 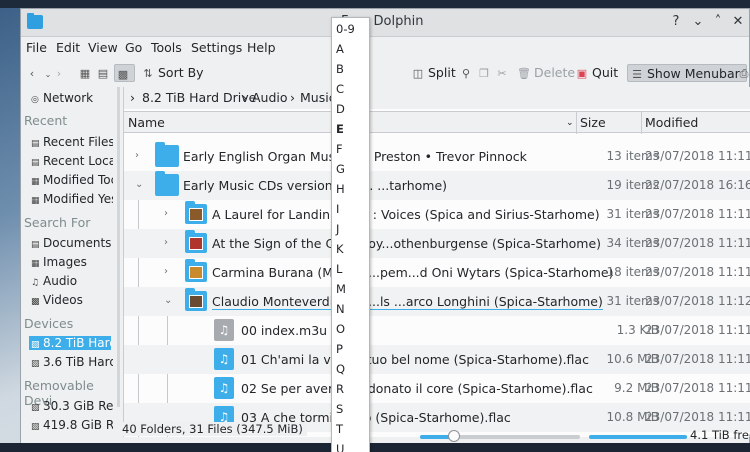 I want to click on show-menubar-button: ☰ Show Menubar, so click(x=687, y=73).